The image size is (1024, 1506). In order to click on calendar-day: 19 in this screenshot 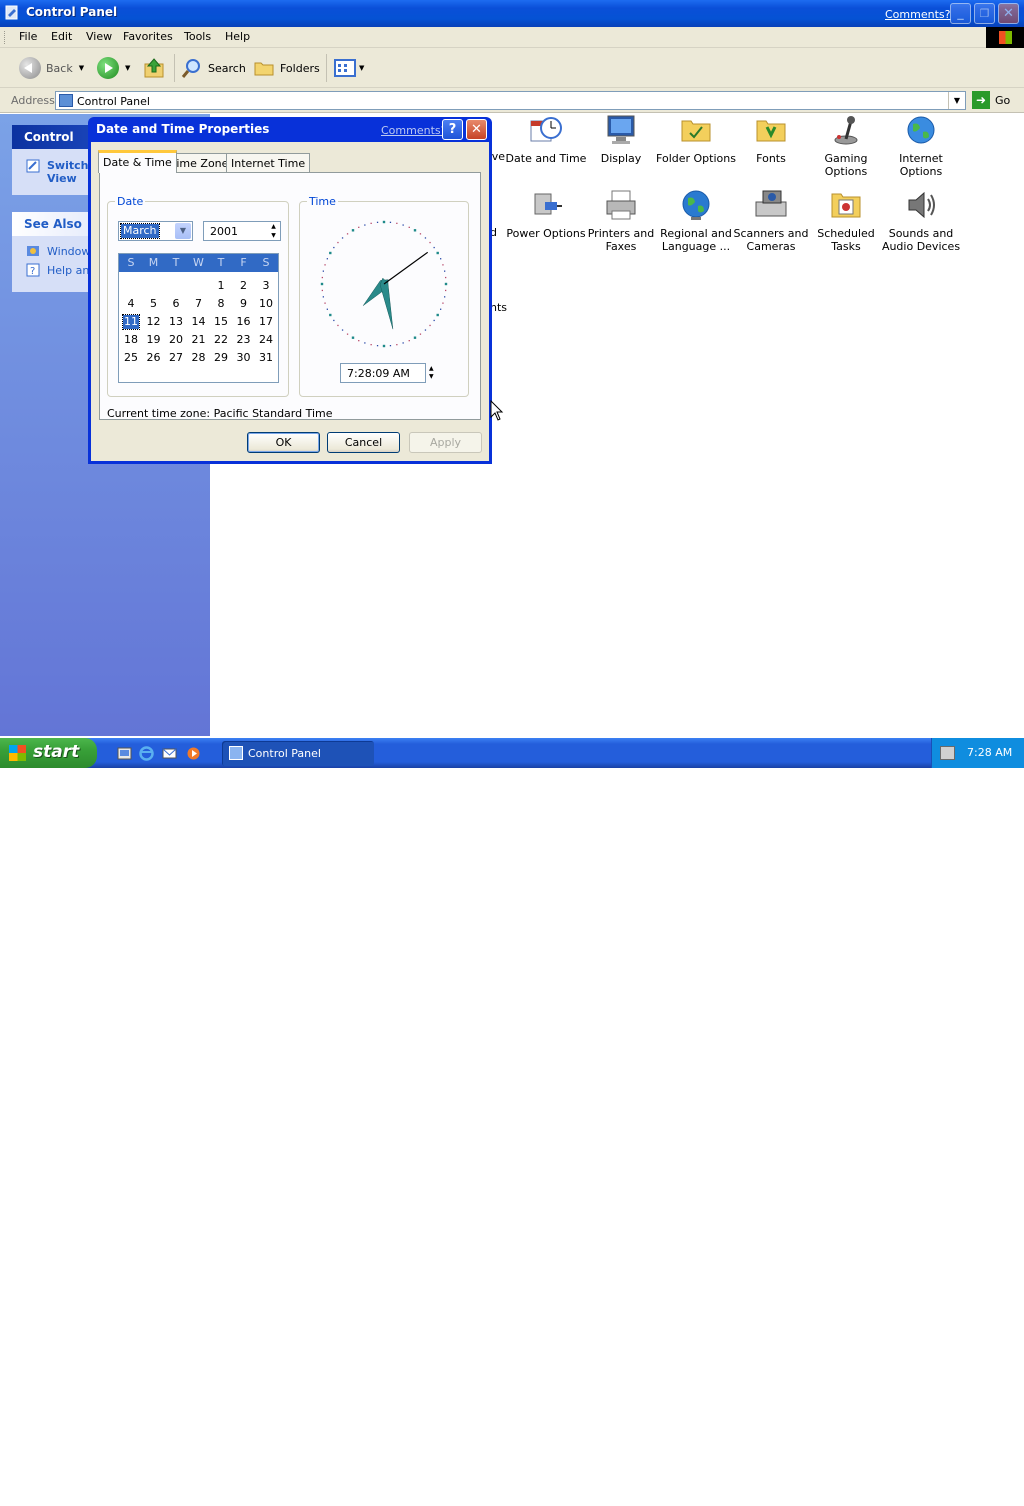, I will do `click(154, 340)`.